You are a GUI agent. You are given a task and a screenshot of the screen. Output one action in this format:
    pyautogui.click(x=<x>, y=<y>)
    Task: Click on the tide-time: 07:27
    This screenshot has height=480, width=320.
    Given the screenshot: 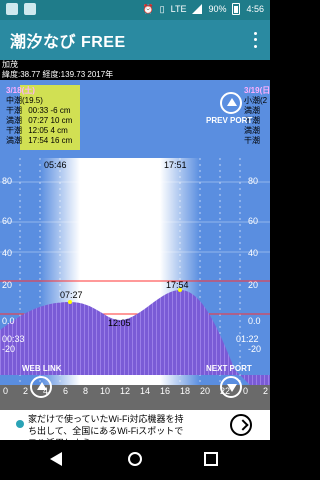 What is the action you would take?
    pyautogui.click(x=38, y=120)
    